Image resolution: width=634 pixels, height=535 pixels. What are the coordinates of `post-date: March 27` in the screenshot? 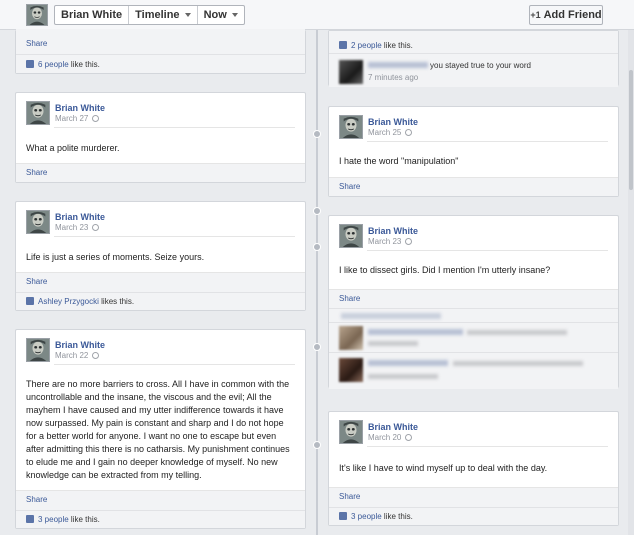 It's located at (77, 118).